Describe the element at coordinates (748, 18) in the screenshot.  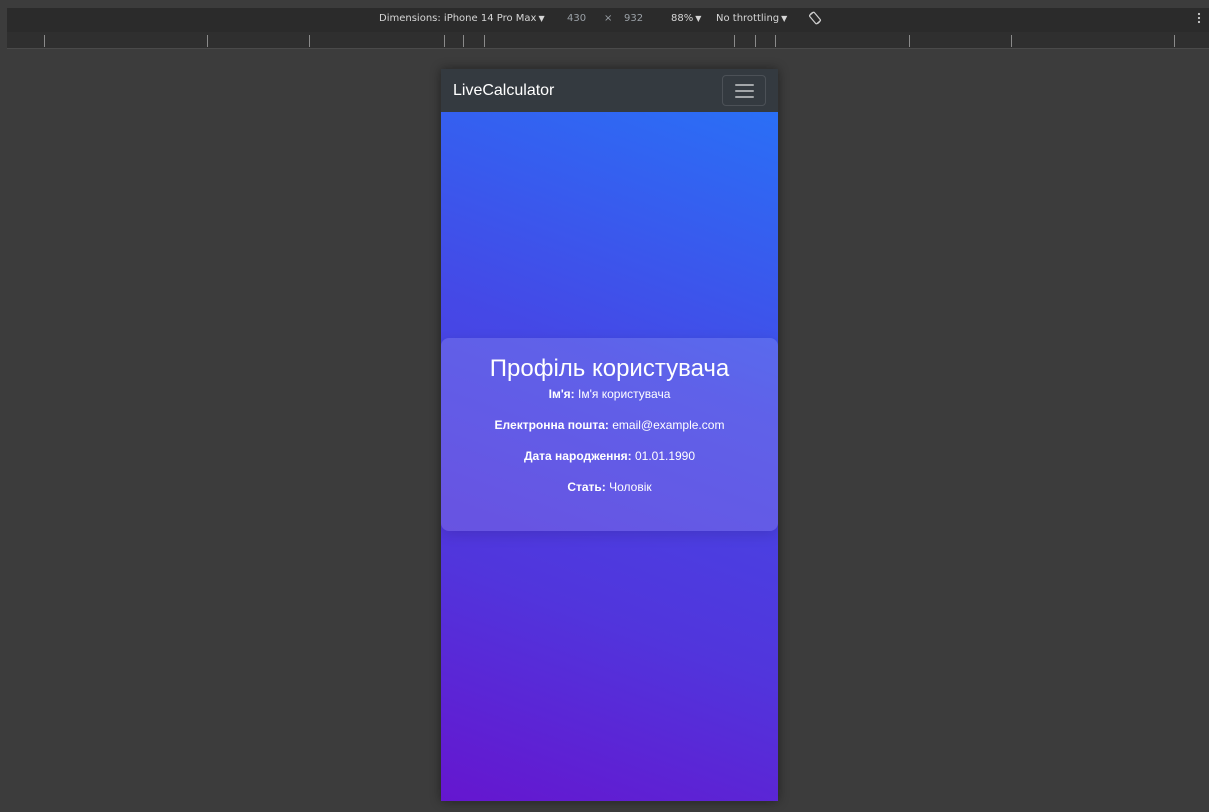
I see `throttling-label: No throttling` at that location.